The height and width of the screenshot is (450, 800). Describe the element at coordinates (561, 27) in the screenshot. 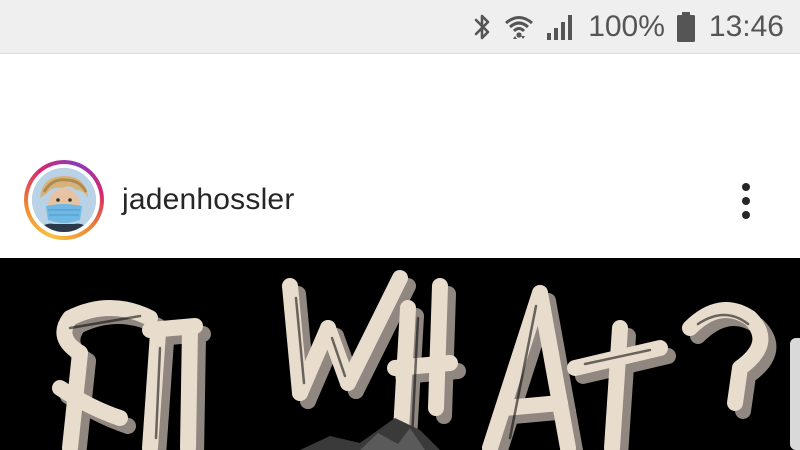

I see `signal-icon` at that location.